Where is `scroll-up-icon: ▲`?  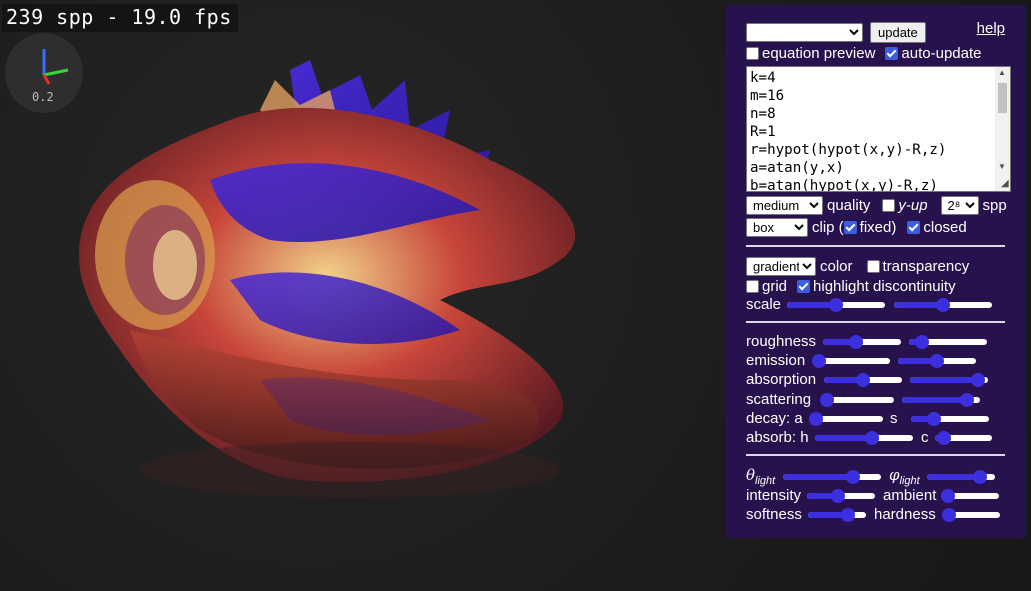 scroll-up-icon: ▲ is located at coordinates (1002, 72).